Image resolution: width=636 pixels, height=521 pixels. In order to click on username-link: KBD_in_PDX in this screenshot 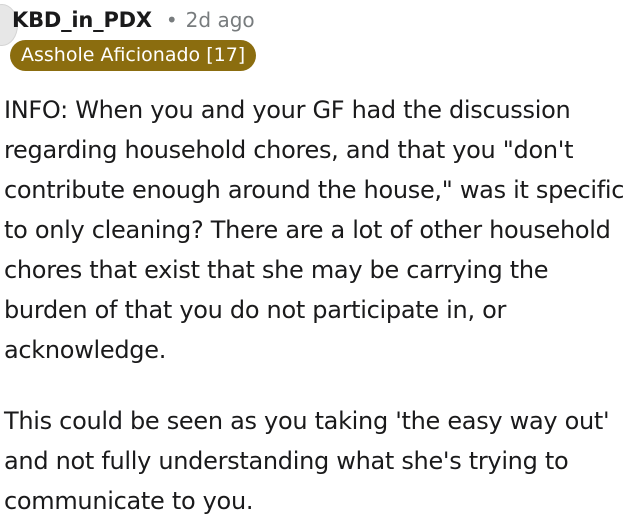, I will do `click(82, 20)`.